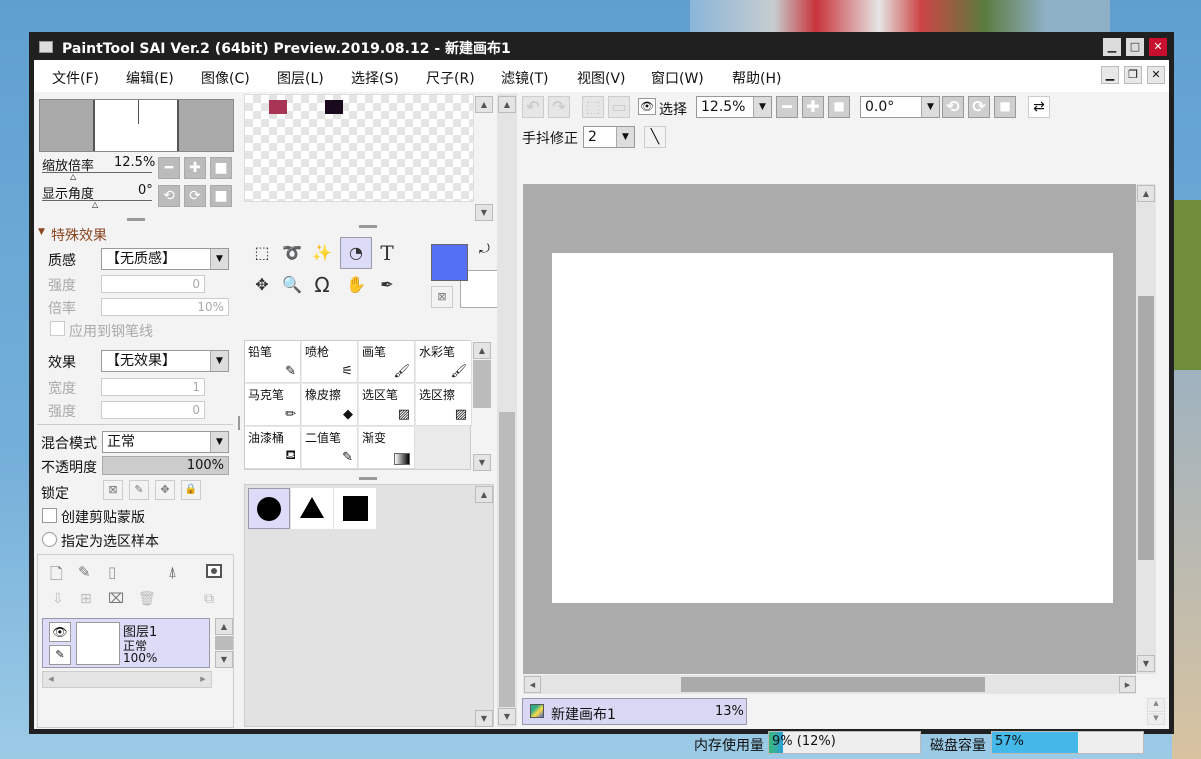  What do you see at coordinates (165, 465) in the screenshot?
I see `opacity-slider: 100%` at bounding box center [165, 465].